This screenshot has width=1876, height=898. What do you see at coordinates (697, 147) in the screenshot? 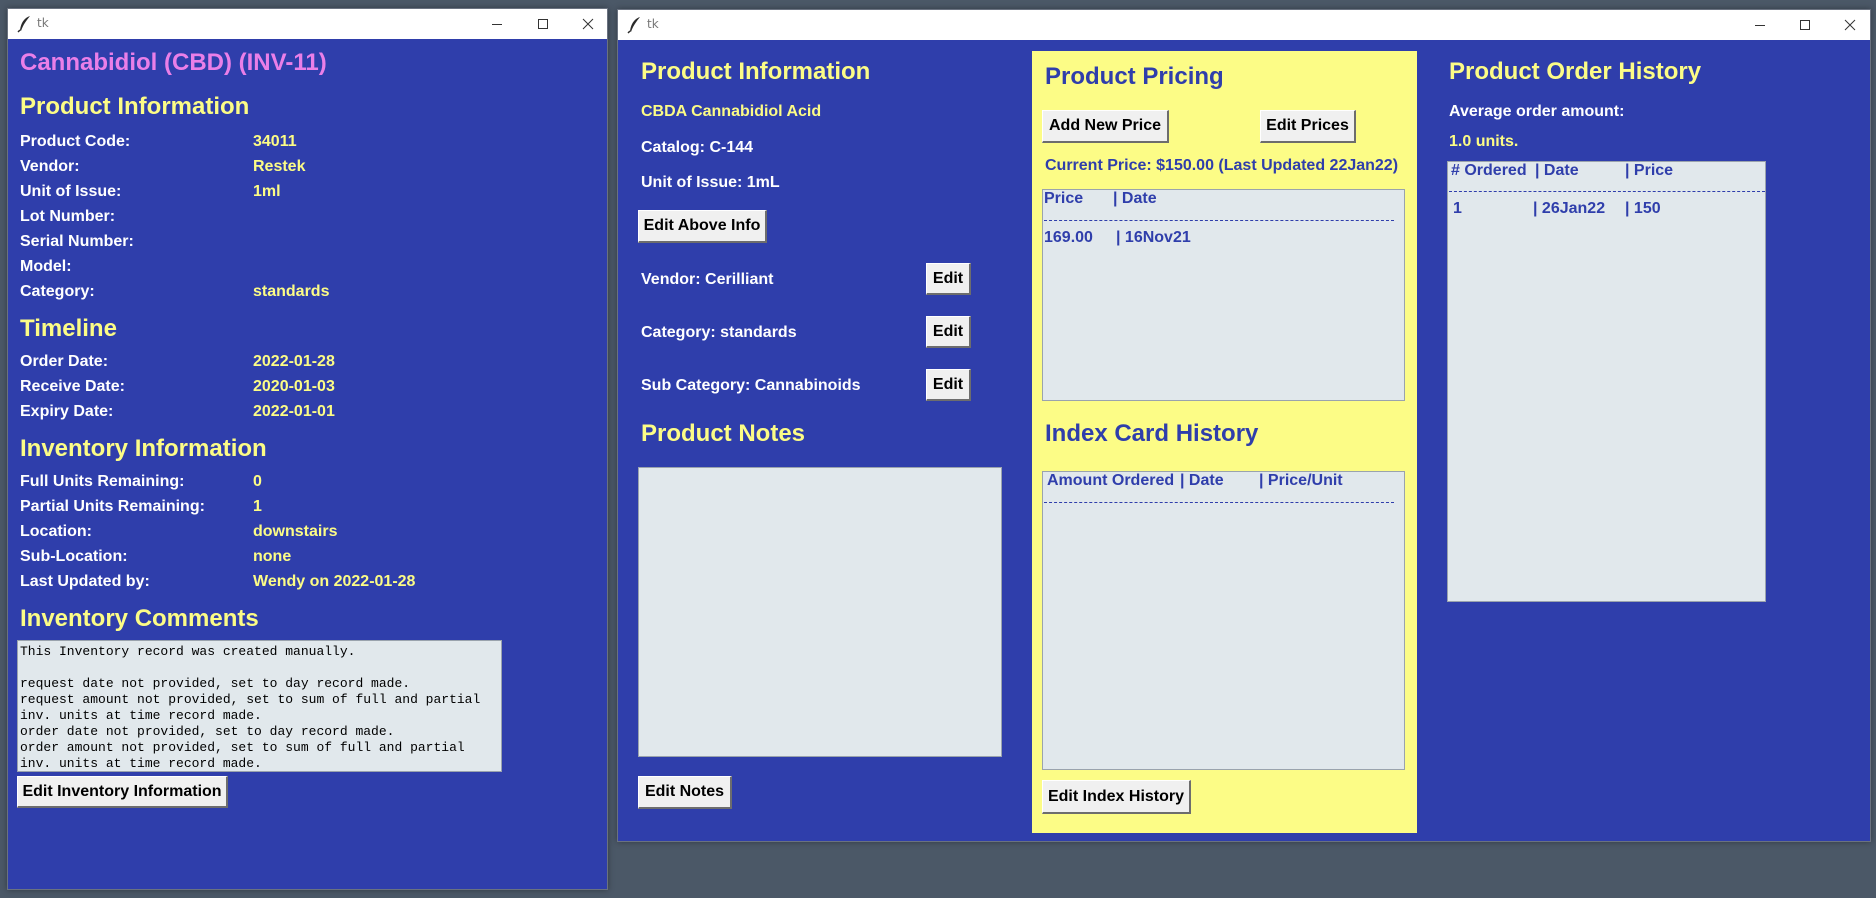
I see `catalog-label: Catalog: C-144` at bounding box center [697, 147].